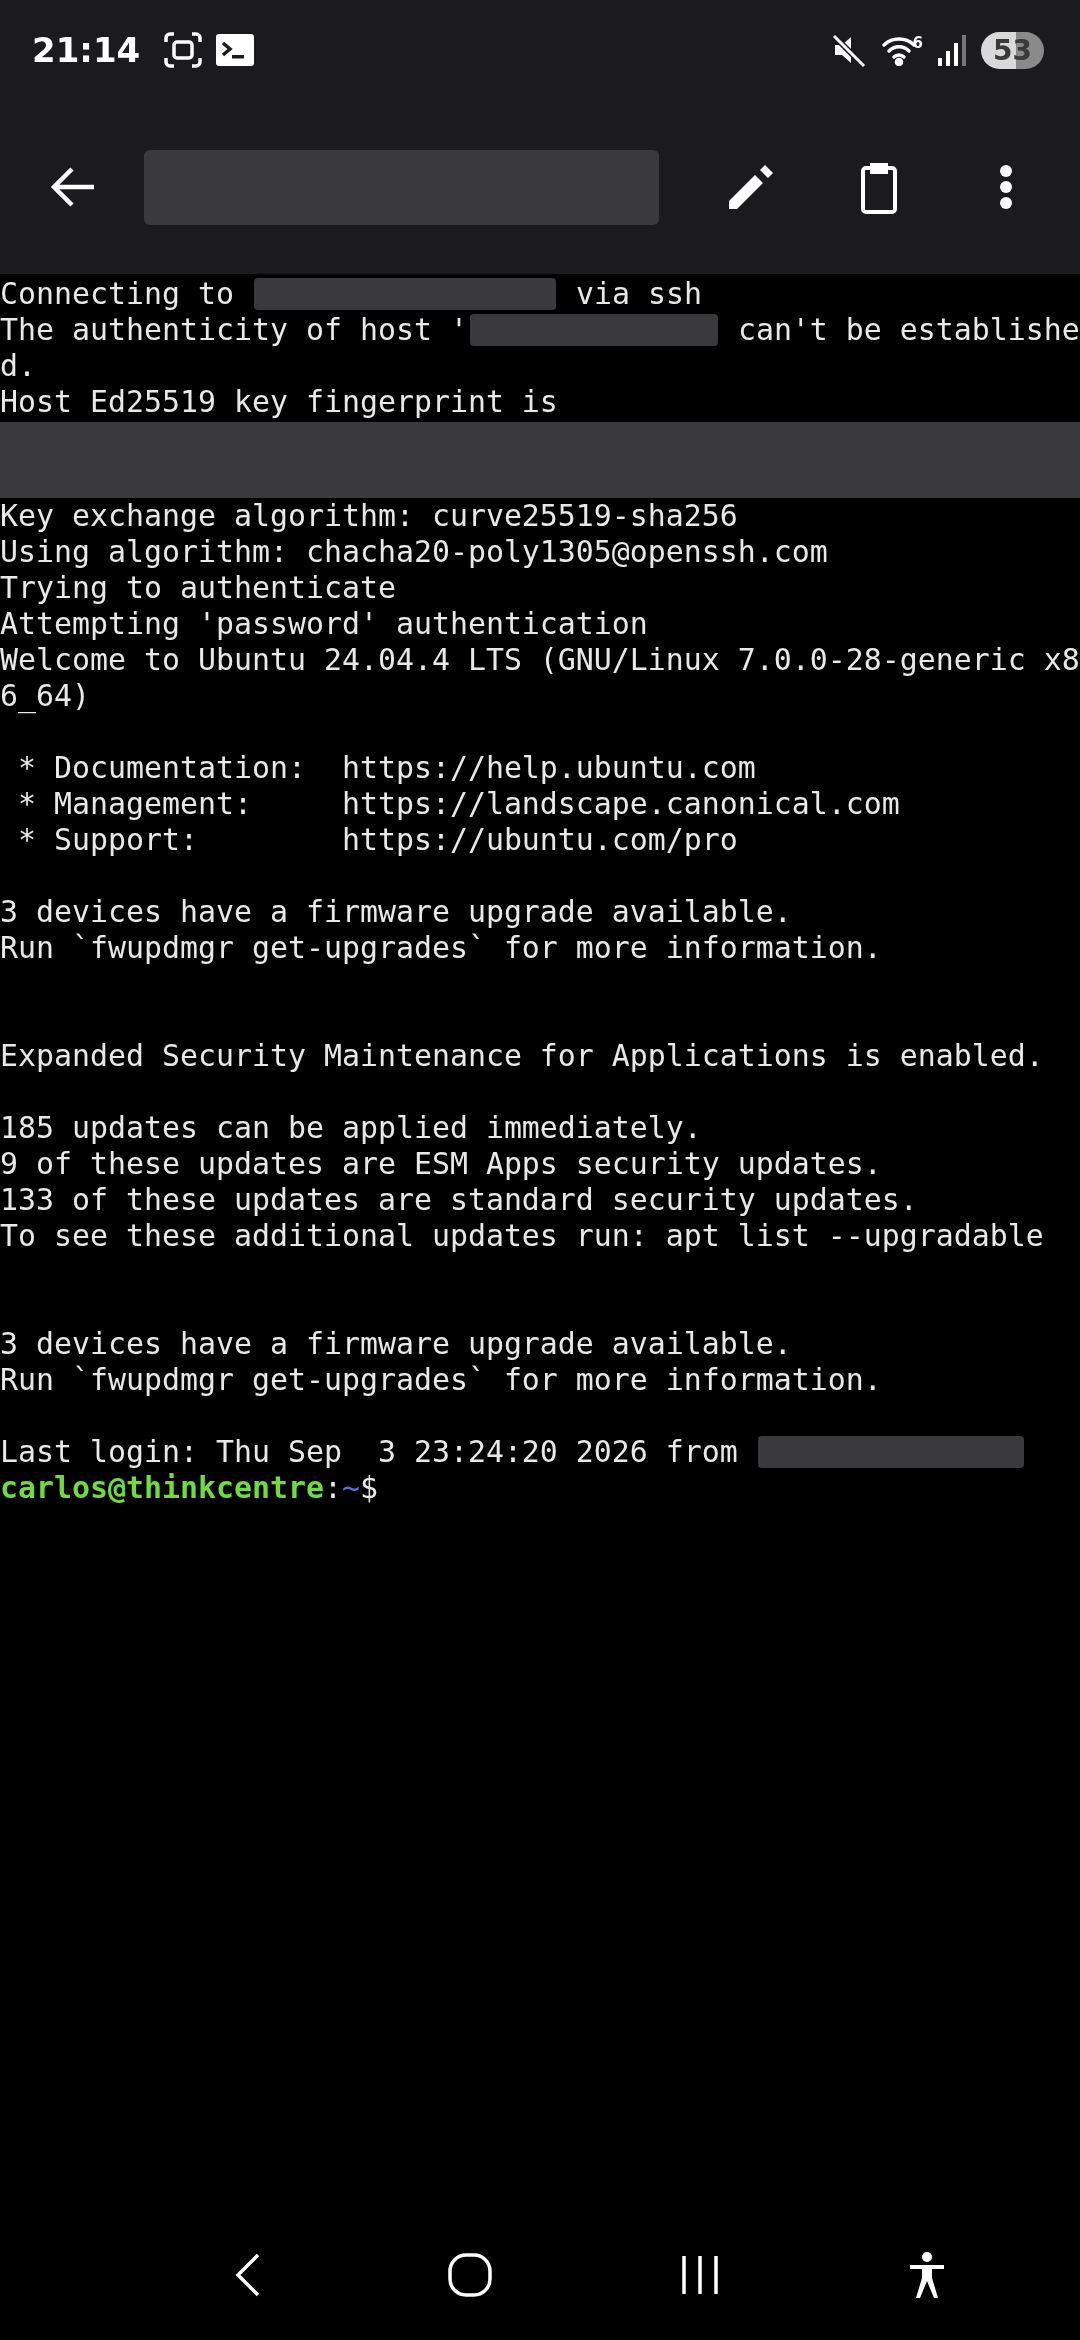 The image size is (1080, 2340). What do you see at coordinates (45, 696) in the screenshot?
I see `terminal-text: 6_64)` at bounding box center [45, 696].